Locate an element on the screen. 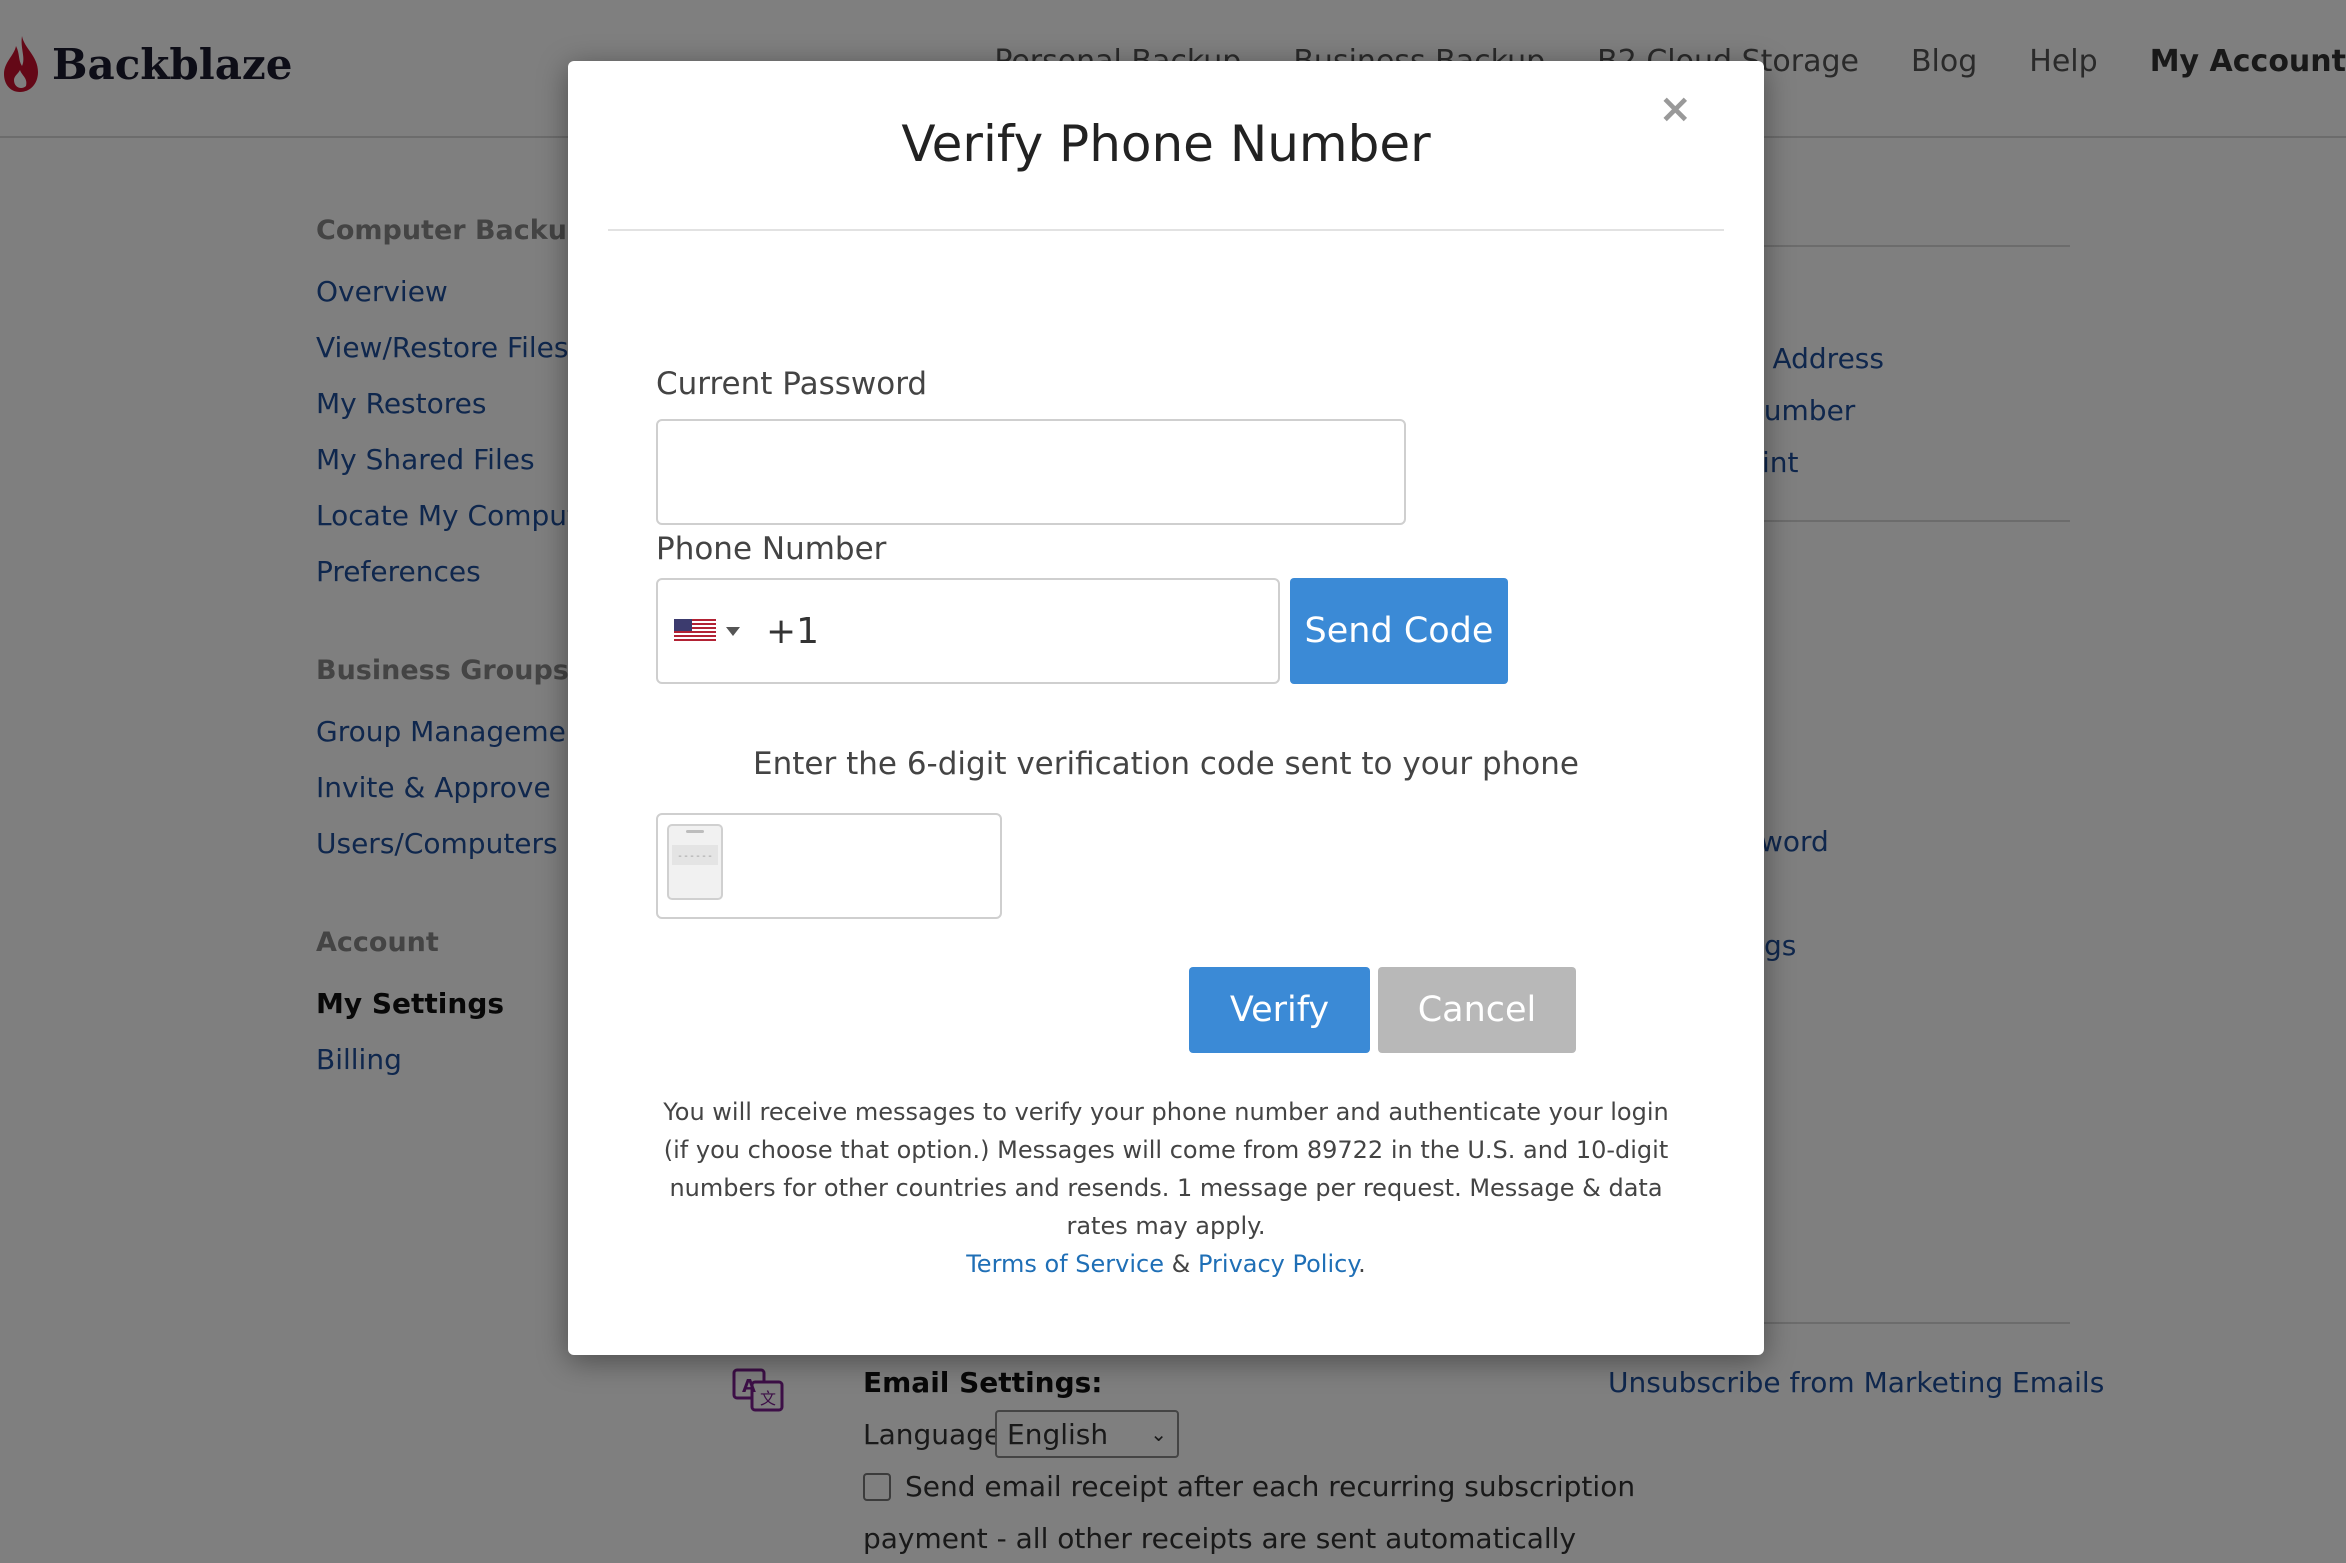  terms-of-service-link: Terms of Service is located at coordinates (1065, 1264).